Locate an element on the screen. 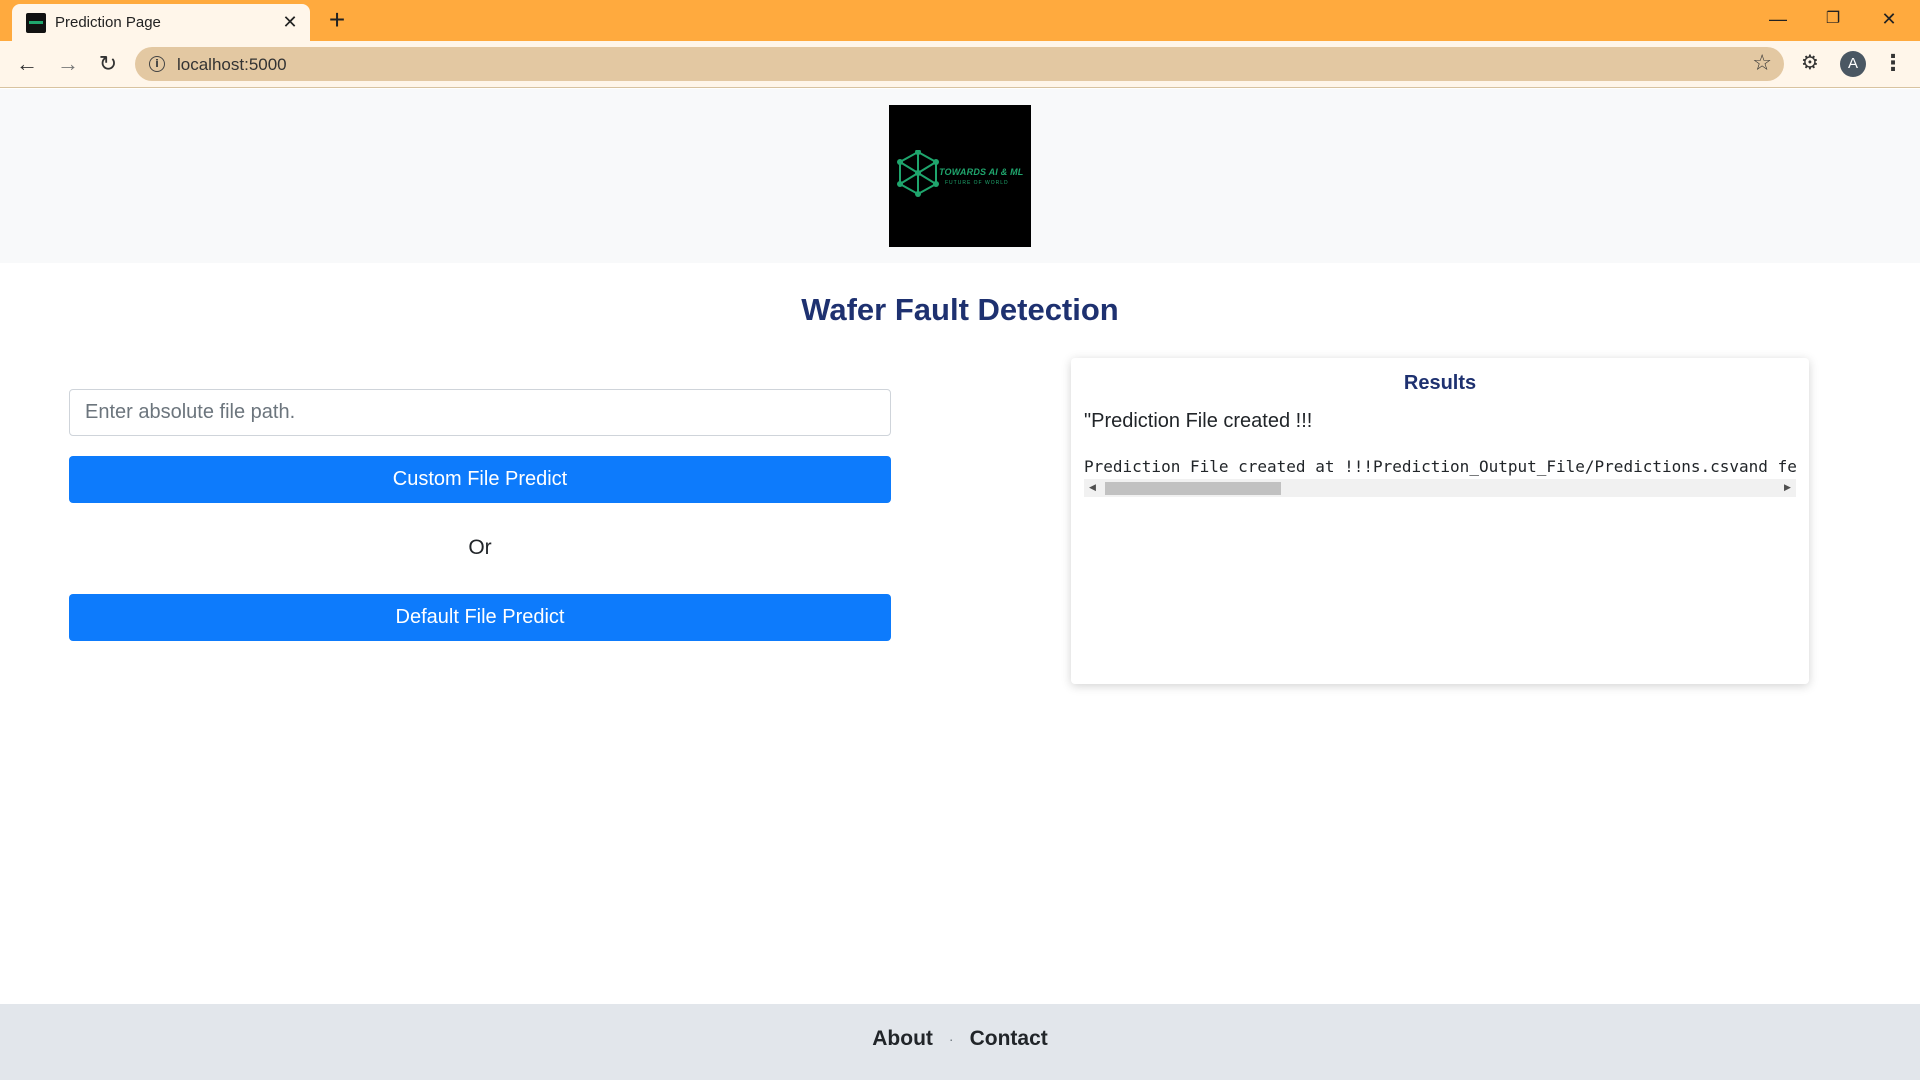 The image size is (1920, 1080). page-title: Wafer Fault Detection is located at coordinates (960, 309).